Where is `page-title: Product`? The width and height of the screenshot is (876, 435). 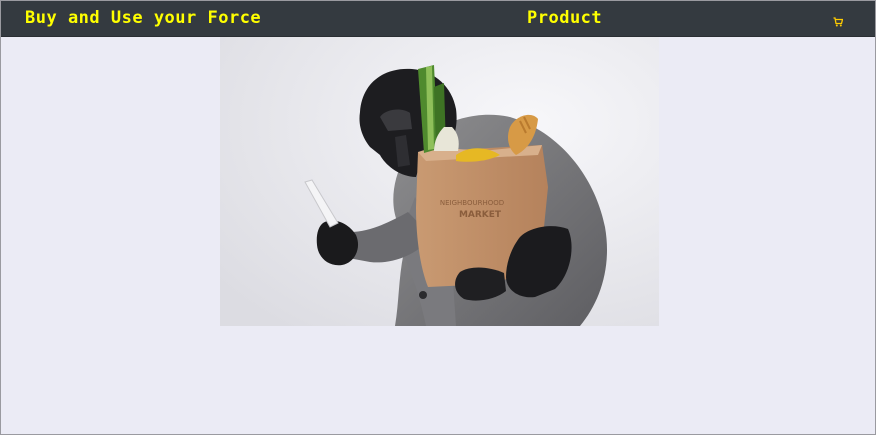 page-title: Product is located at coordinates (565, 18).